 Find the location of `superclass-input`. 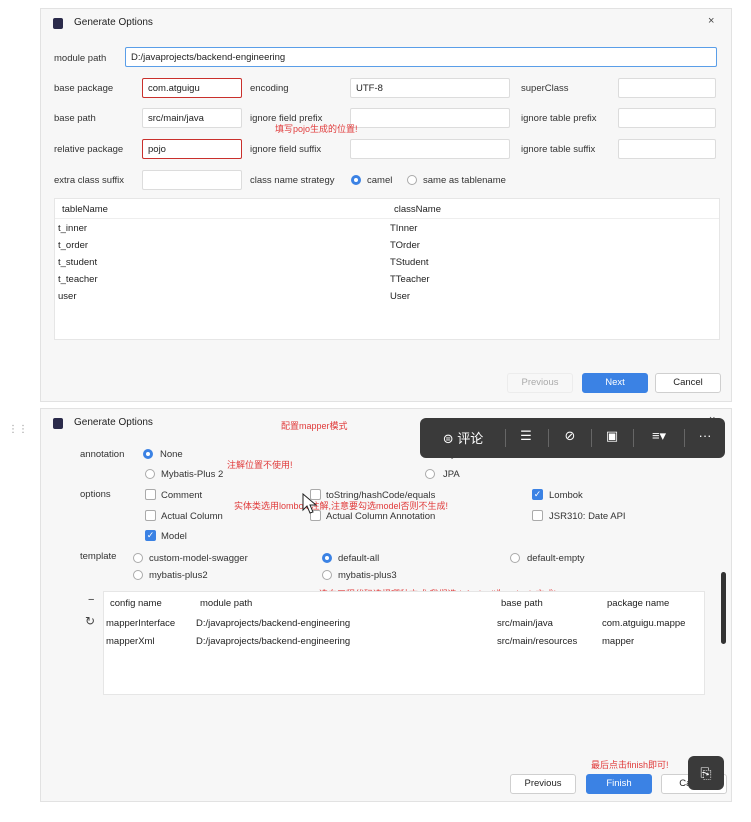

superclass-input is located at coordinates (667, 88).